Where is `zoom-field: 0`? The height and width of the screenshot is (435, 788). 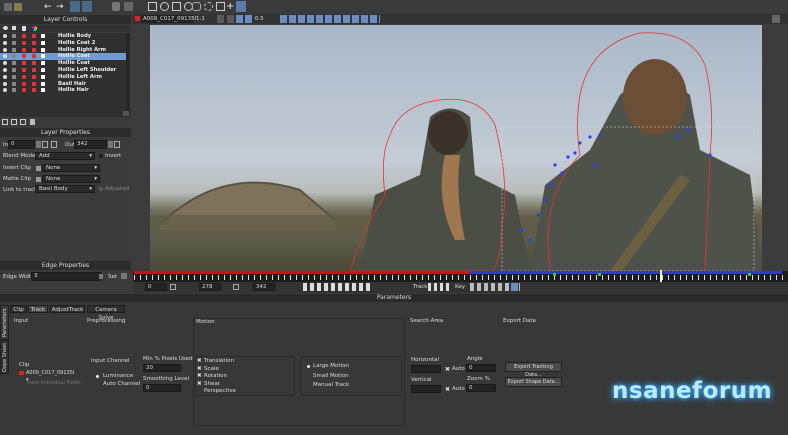 zoom-field: 0 is located at coordinates (481, 388).